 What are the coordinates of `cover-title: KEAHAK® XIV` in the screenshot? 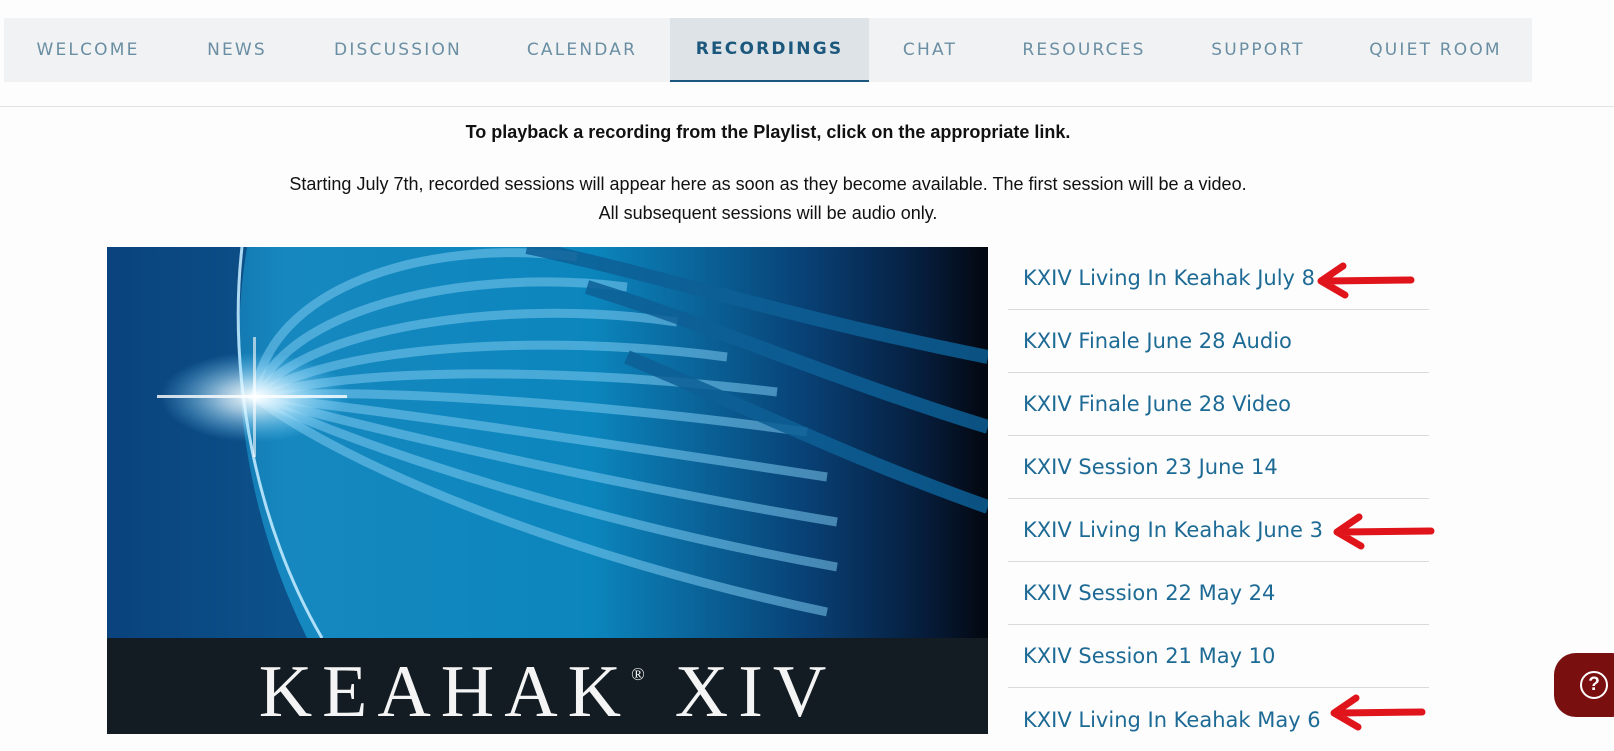 It's located at (547, 692).